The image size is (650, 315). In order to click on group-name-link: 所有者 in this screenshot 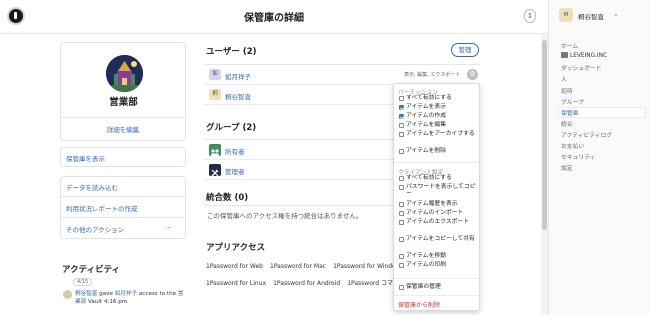, I will do `click(235, 151)`.